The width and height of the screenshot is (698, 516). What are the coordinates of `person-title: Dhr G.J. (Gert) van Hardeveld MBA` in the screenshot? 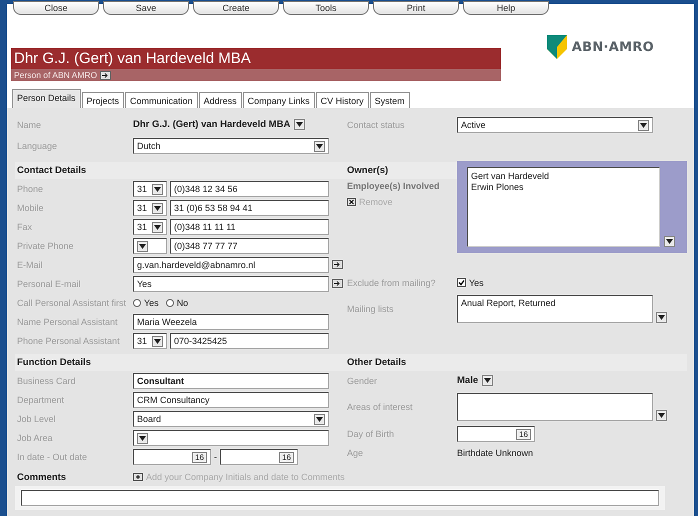 It's located at (256, 58).